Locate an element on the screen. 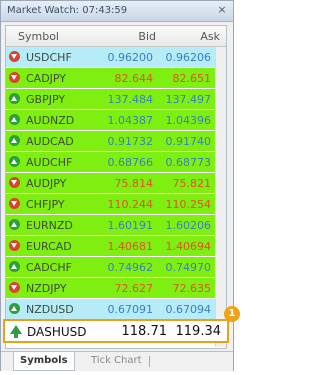  symbol-row: EURNZD 1.60191 1.60206 is located at coordinates (110, 225).